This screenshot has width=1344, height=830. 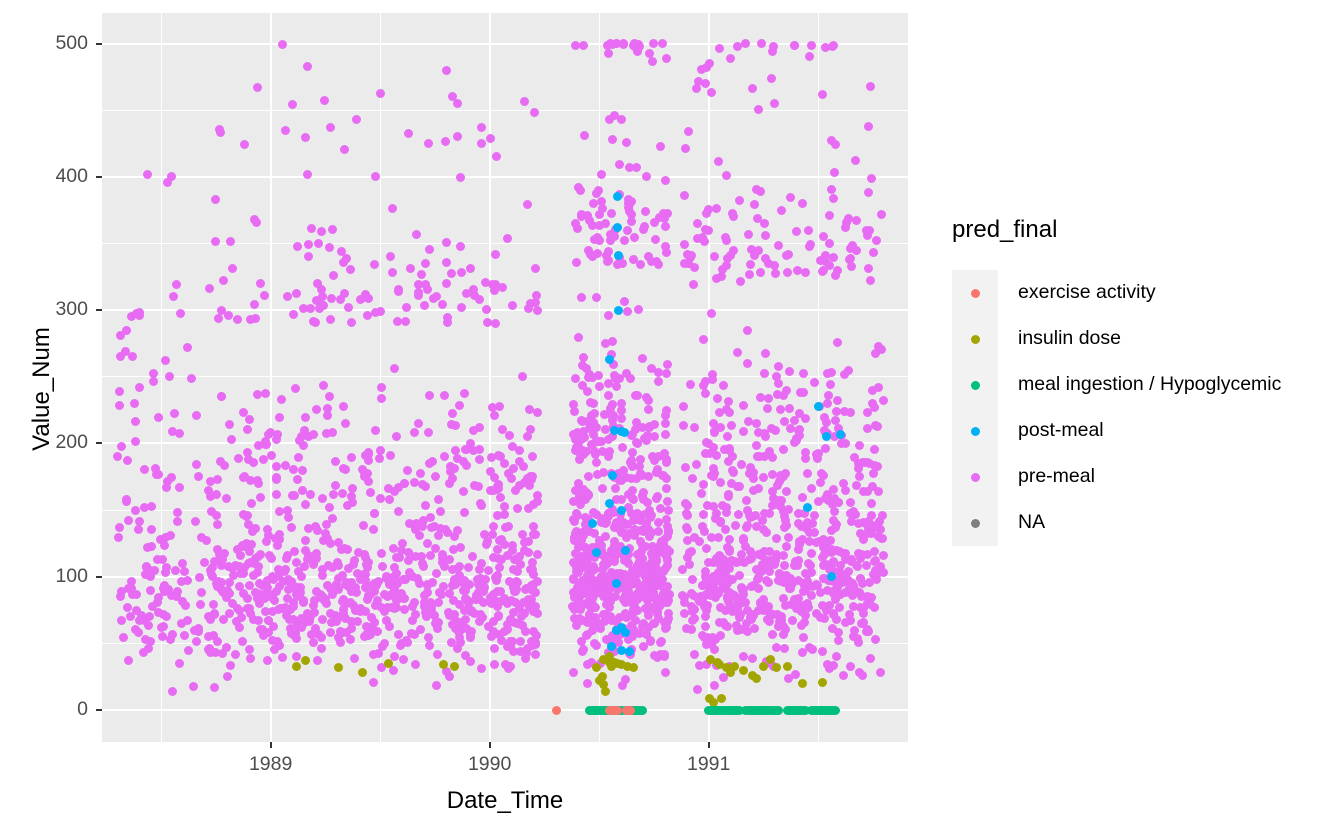 I want to click on legend-item: pre-meal, so click(x=1116, y=477).